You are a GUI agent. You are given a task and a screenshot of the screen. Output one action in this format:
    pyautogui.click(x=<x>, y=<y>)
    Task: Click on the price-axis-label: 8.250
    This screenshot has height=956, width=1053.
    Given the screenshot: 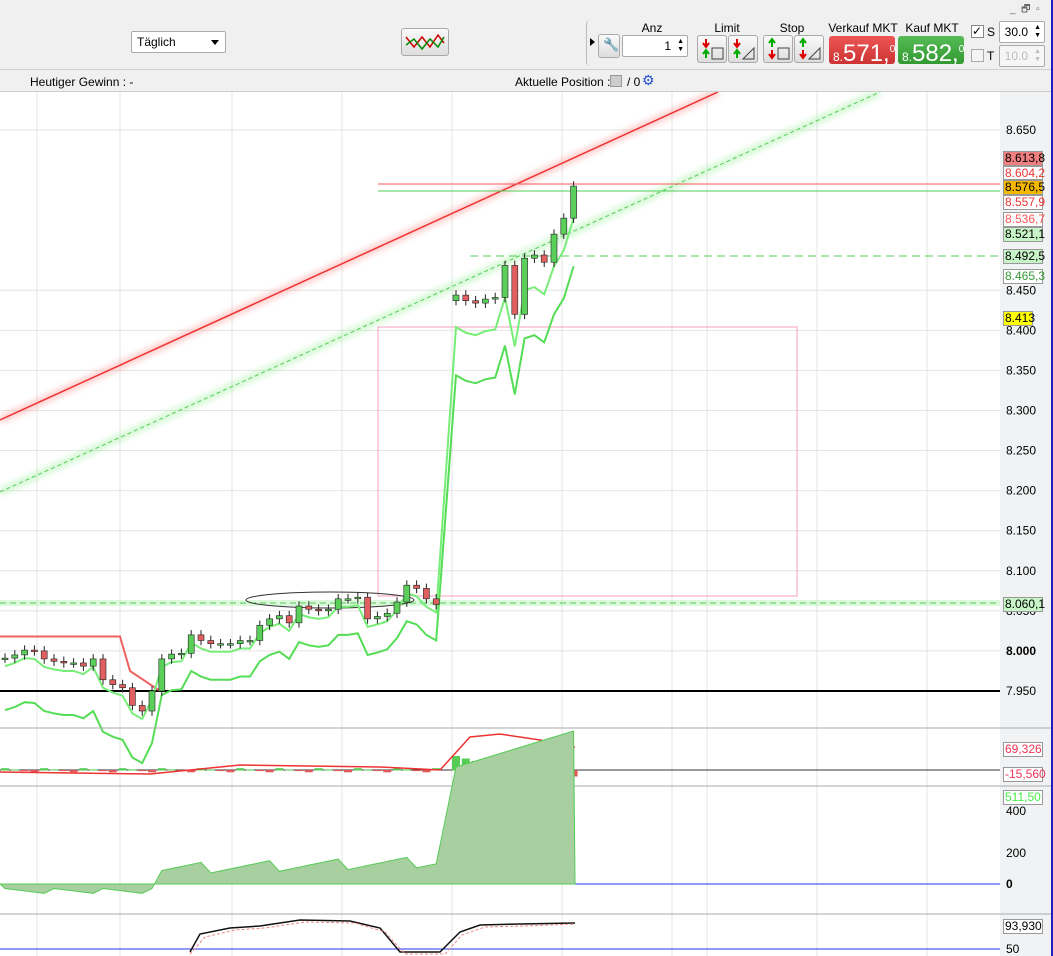 What is the action you would take?
    pyautogui.click(x=1021, y=451)
    